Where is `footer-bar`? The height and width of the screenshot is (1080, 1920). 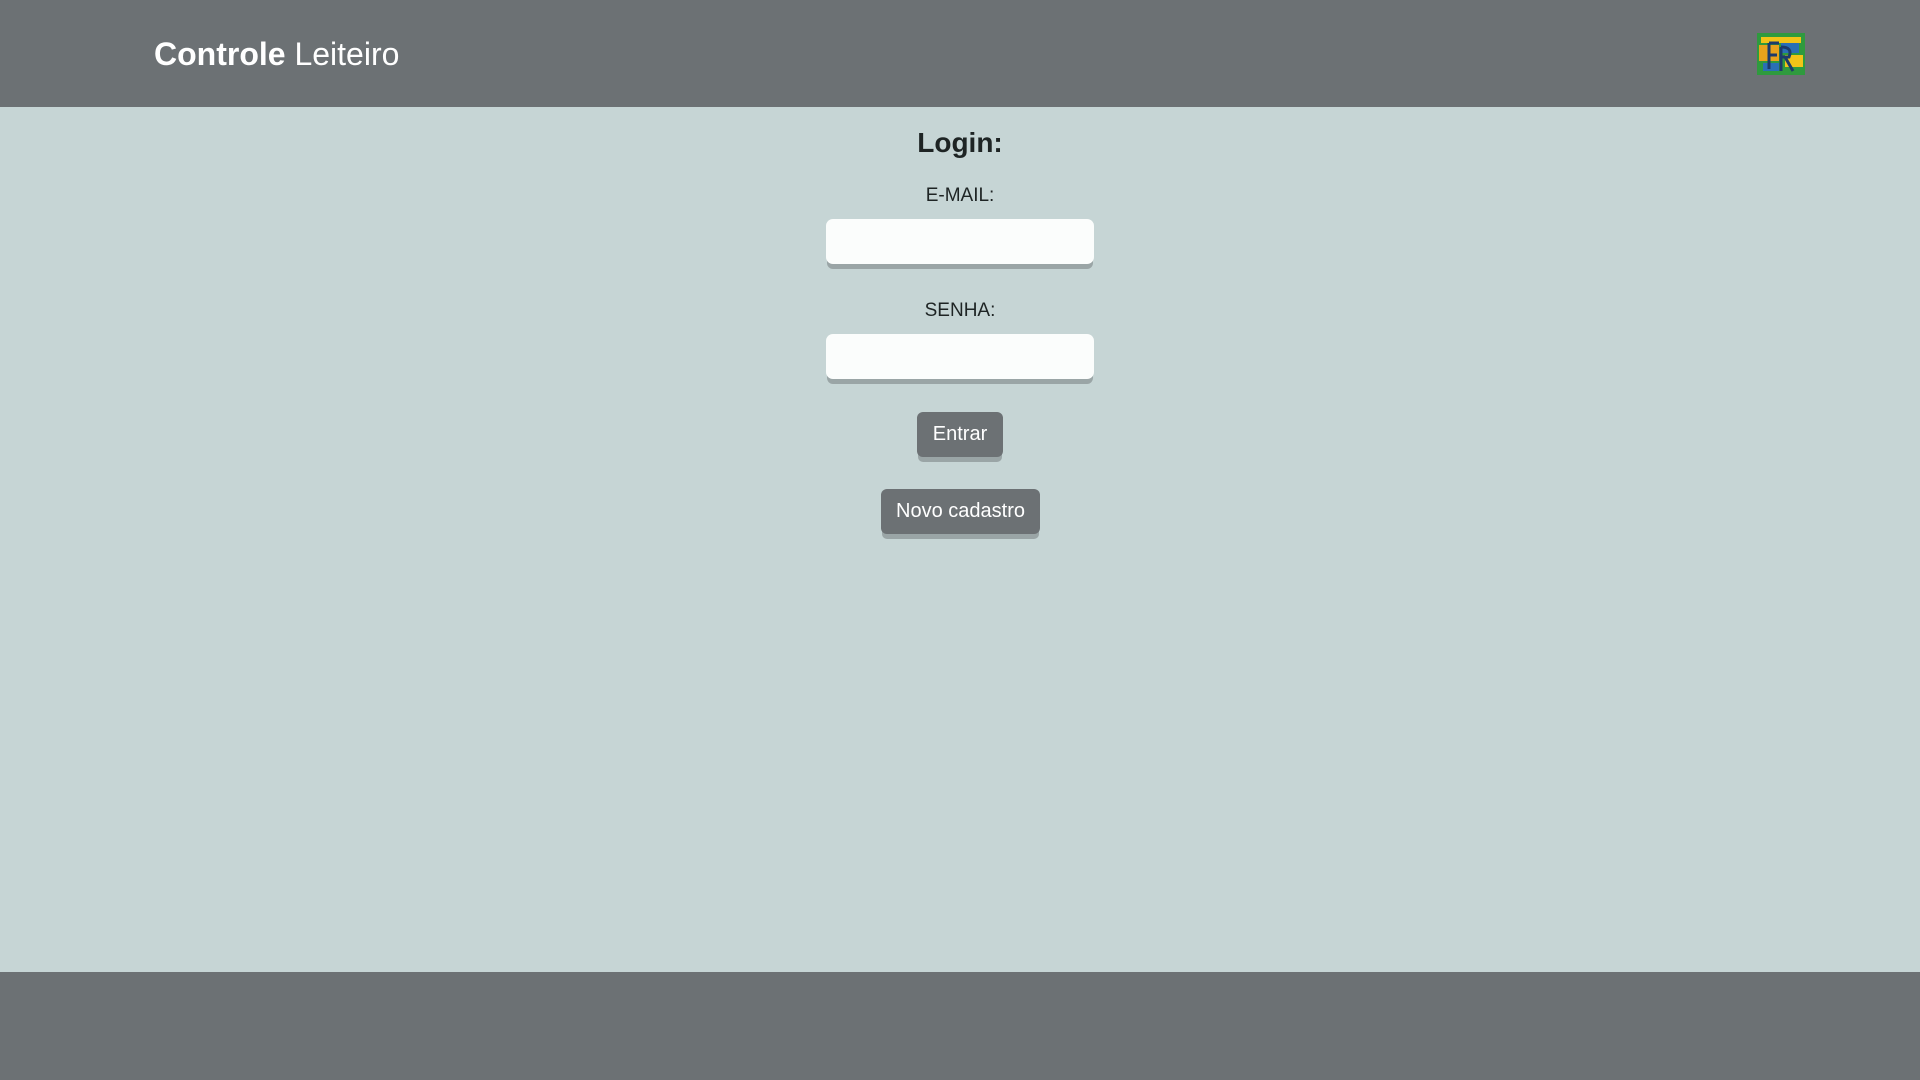 footer-bar is located at coordinates (960, 1026).